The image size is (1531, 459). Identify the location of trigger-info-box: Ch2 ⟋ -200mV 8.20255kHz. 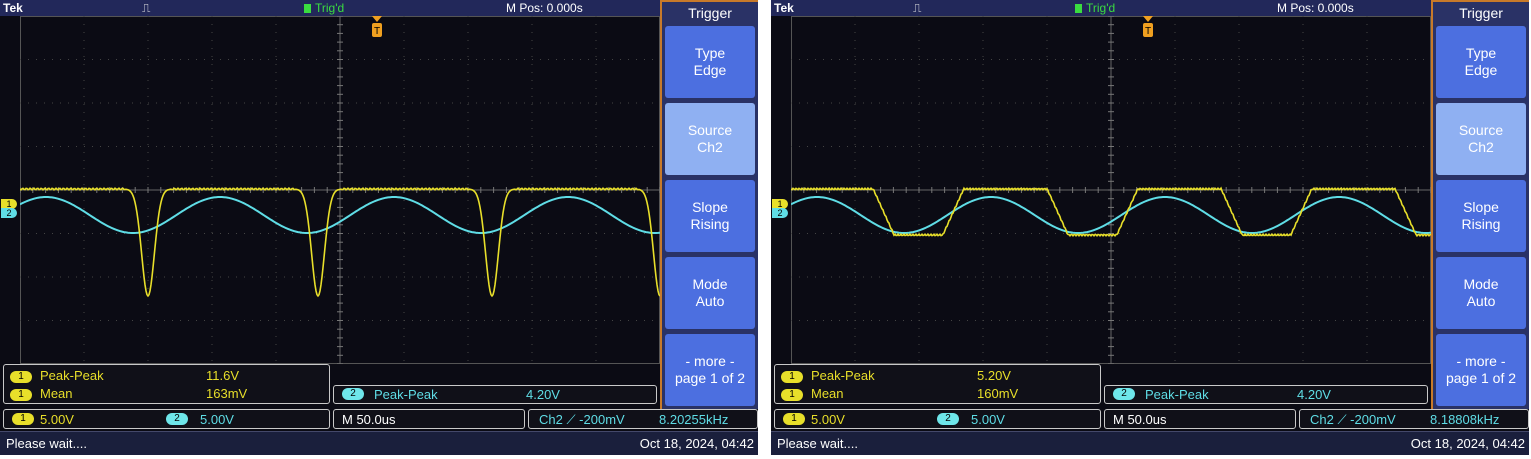
(643, 419).